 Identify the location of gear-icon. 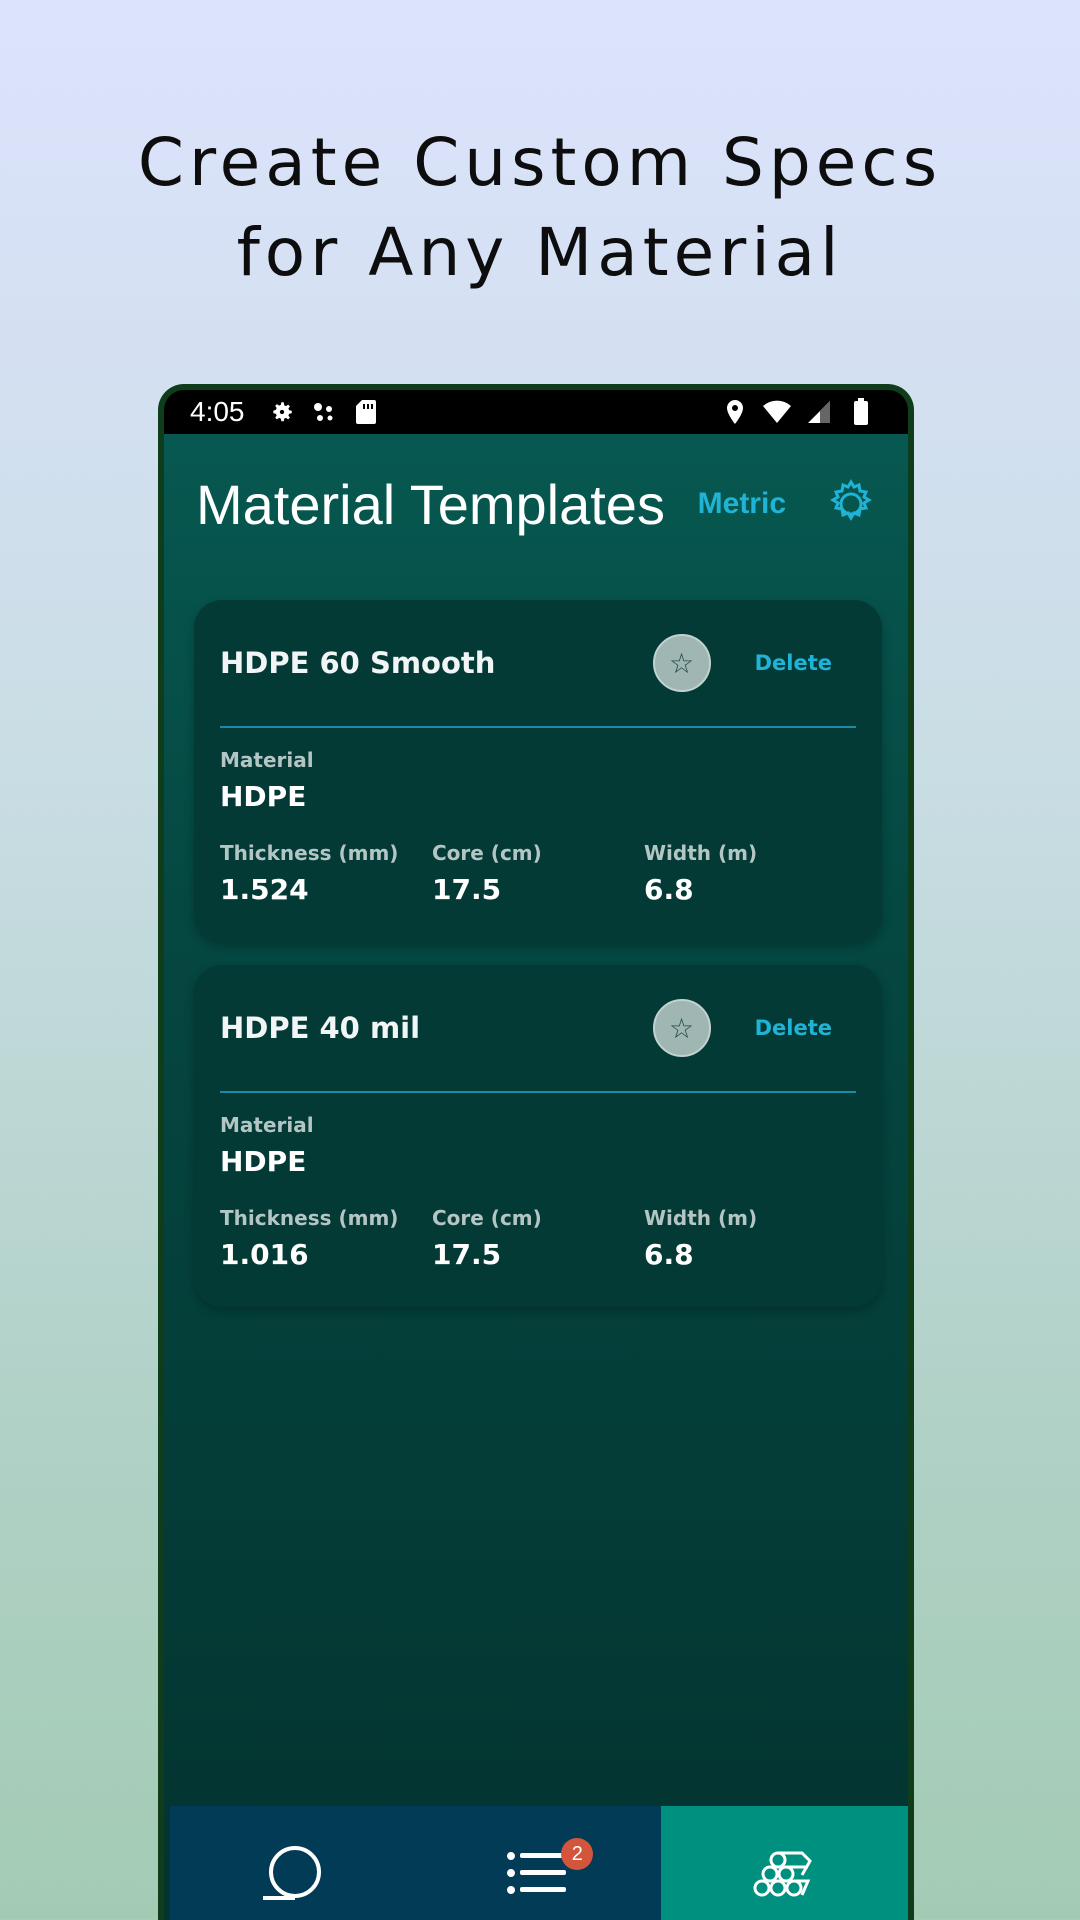
(851, 504).